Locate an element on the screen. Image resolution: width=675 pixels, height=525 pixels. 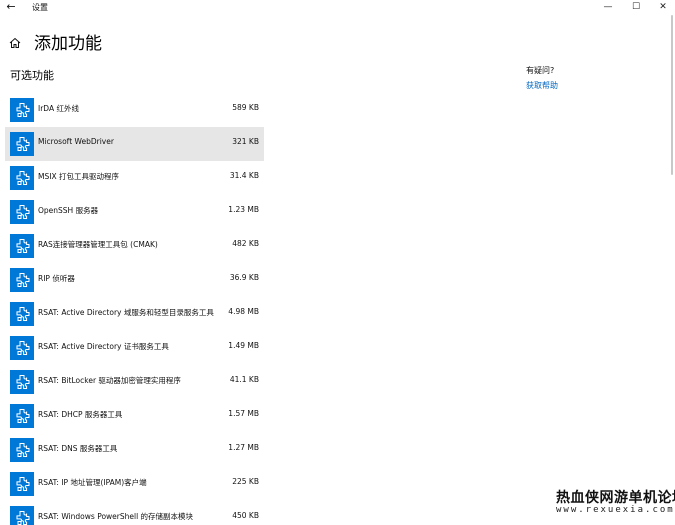
feature-list-item: RSAT: Active Directory 证书服务工具 1.49 MB is located at coordinates (134, 348).